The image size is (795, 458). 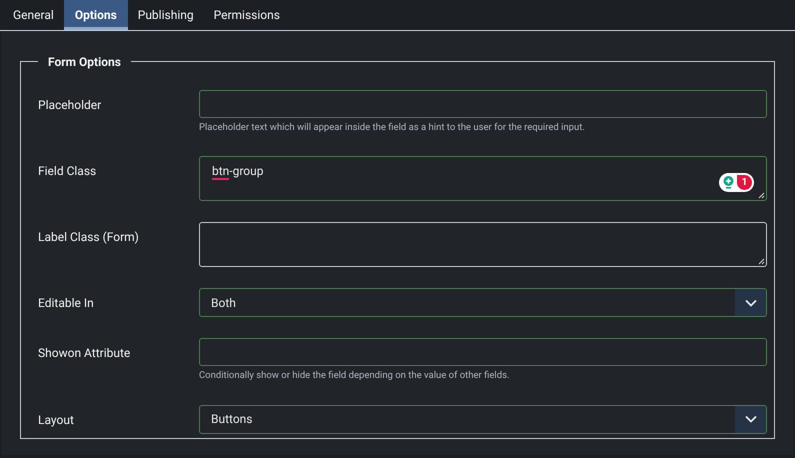 What do you see at coordinates (84, 62) in the screenshot?
I see `group-title: Form Options` at bounding box center [84, 62].